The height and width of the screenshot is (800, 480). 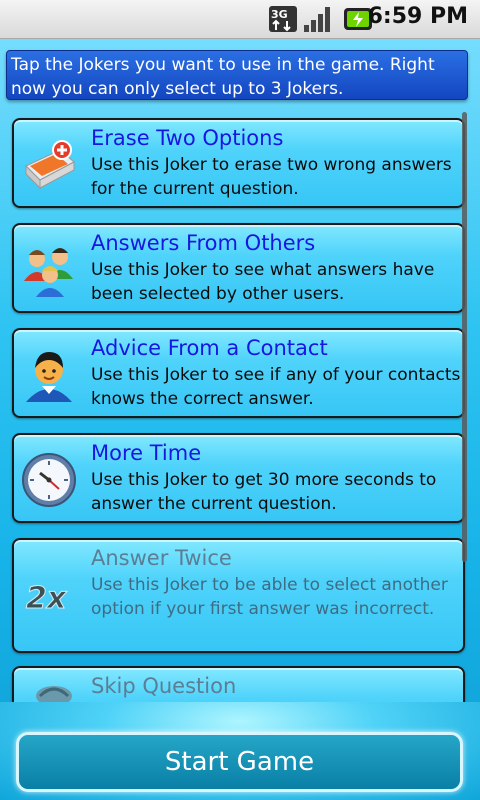 I want to click on list-scrollbar, so click(x=464, y=337).